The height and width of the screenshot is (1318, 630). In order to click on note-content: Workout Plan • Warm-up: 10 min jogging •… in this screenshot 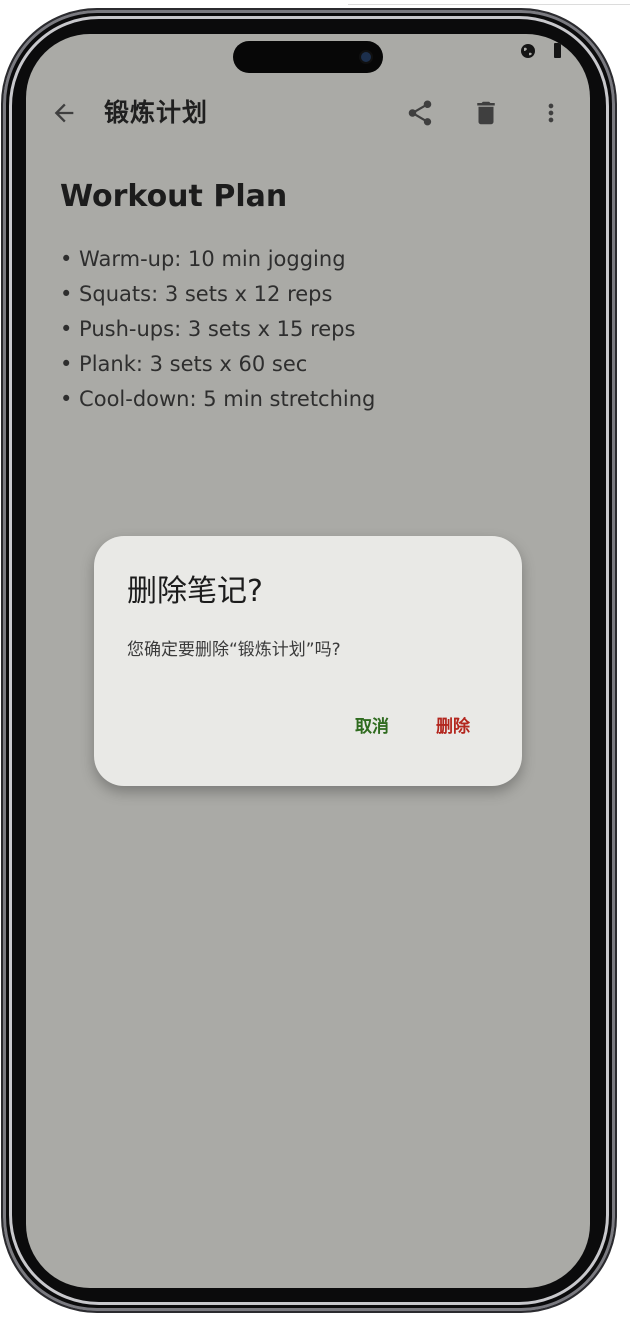, I will do `click(310, 295)`.